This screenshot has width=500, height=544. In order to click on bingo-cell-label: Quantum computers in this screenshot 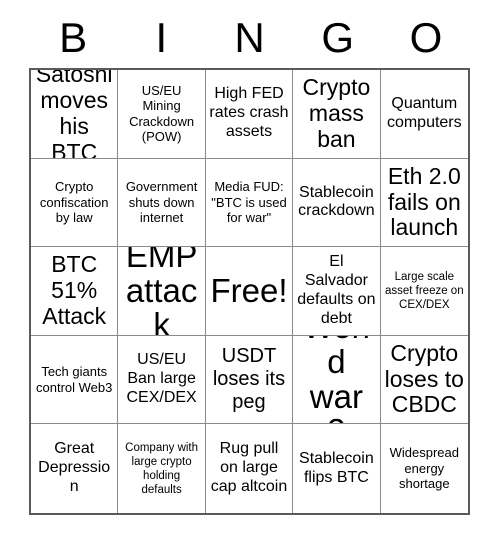, I will do `click(424, 112)`.